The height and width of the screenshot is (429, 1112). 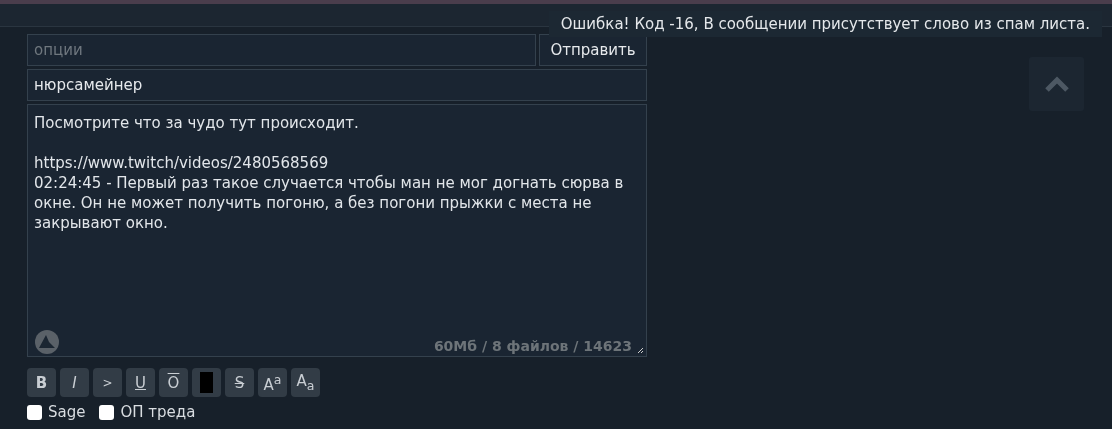 What do you see at coordinates (239, 382) in the screenshot?
I see `strike-button: S` at bounding box center [239, 382].